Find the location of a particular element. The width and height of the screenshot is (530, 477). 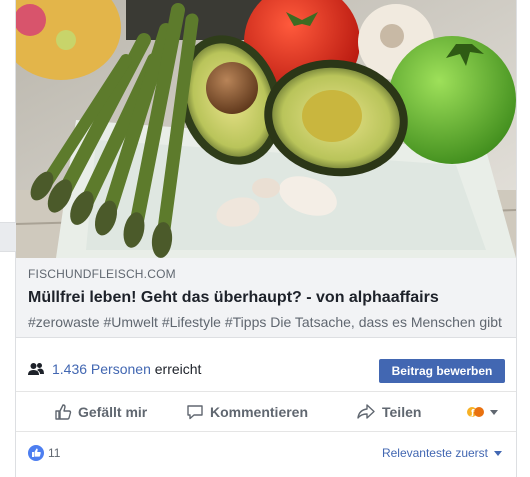

reactions-summary: 11 Relevanteste zuerst is located at coordinates (266, 454).